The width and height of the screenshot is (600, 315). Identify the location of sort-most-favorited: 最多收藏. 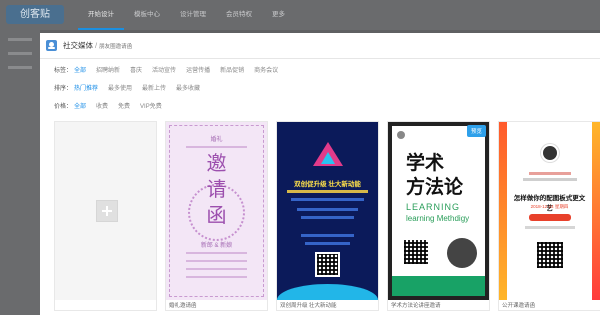
(188, 87).